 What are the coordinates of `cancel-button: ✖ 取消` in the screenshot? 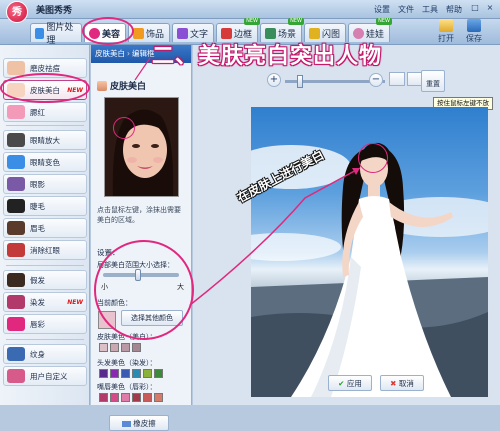 It's located at (402, 383).